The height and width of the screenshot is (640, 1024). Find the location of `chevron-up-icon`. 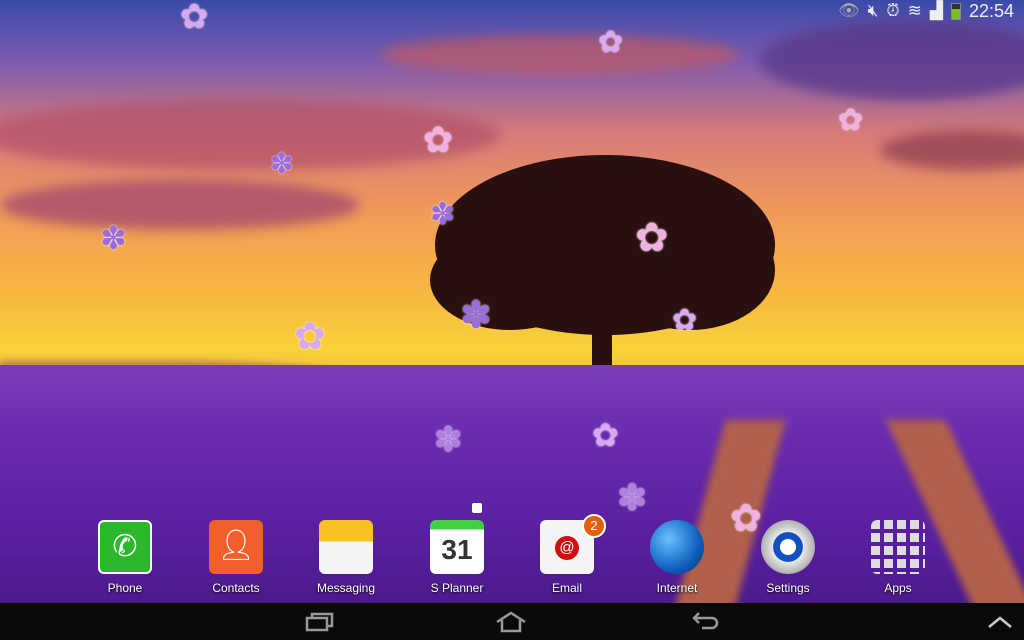

chevron-up-icon is located at coordinates (1000, 622).